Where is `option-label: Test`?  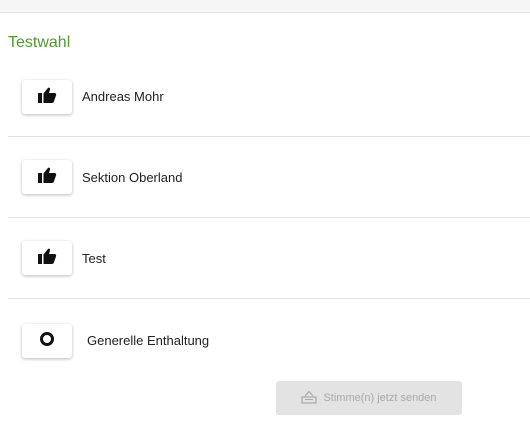
option-label: Test is located at coordinates (94, 258).